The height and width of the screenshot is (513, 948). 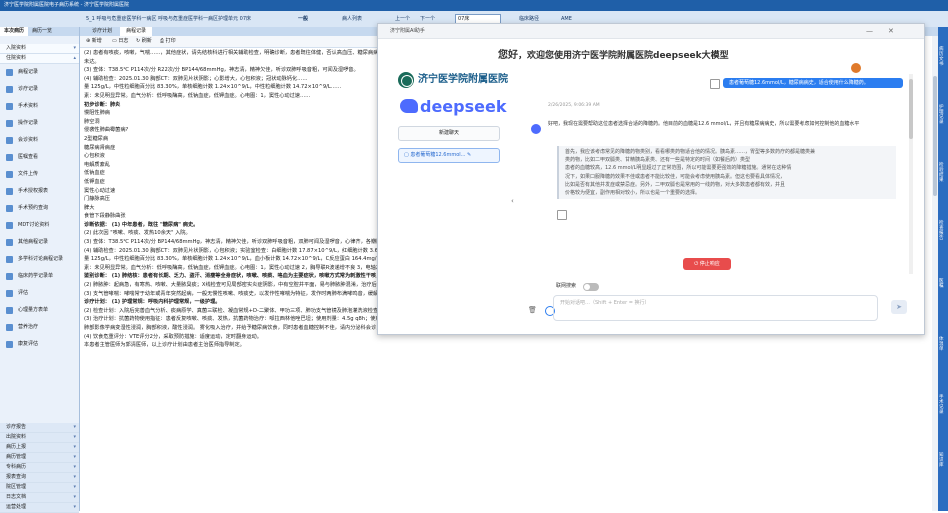 I want to click on window-title: 济宁医学院附属医院电子病历系统 - 济宁医学院附属医院, so click(x=66, y=5).